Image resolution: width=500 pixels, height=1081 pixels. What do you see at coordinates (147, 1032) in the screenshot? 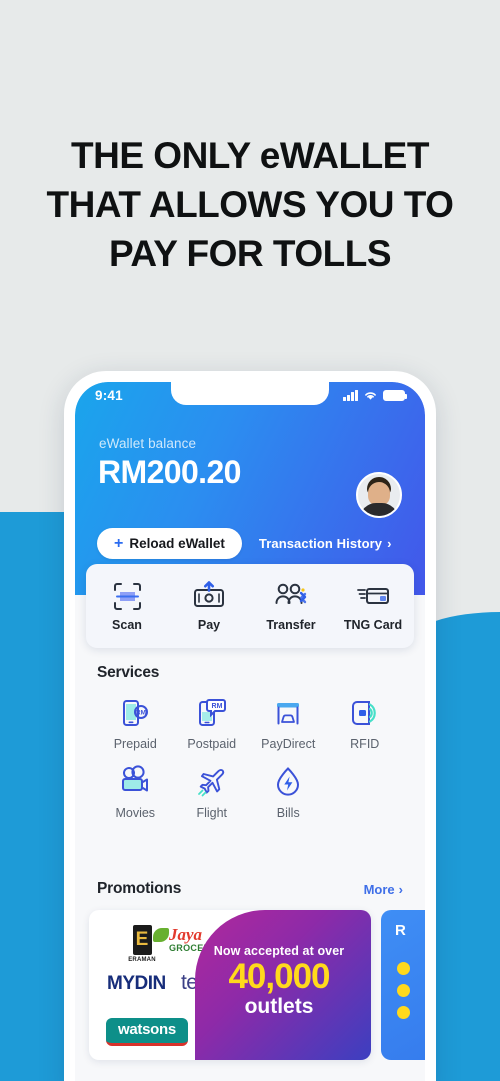
I see `brand-logo-watsons: watsons` at bounding box center [147, 1032].